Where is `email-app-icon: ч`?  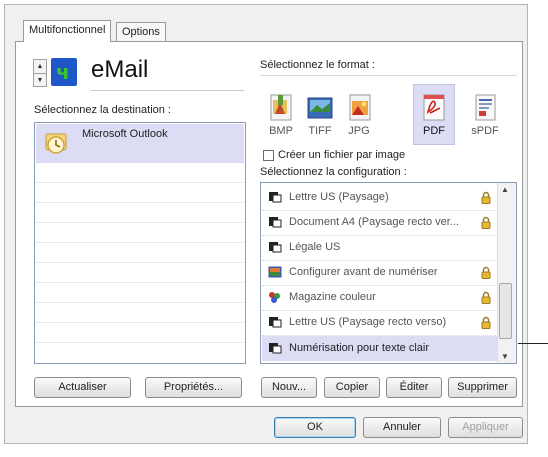
email-app-icon: ч is located at coordinates (64, 72).